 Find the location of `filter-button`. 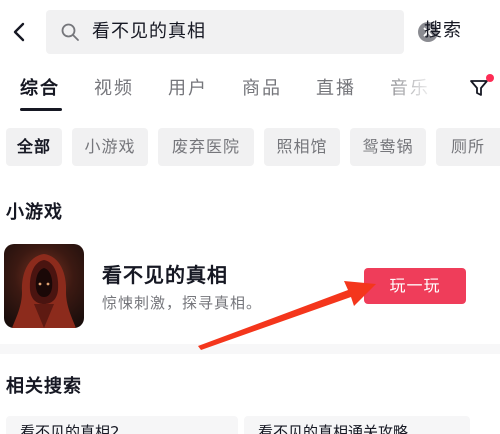

filter-button is located at coordinates (481, 88).